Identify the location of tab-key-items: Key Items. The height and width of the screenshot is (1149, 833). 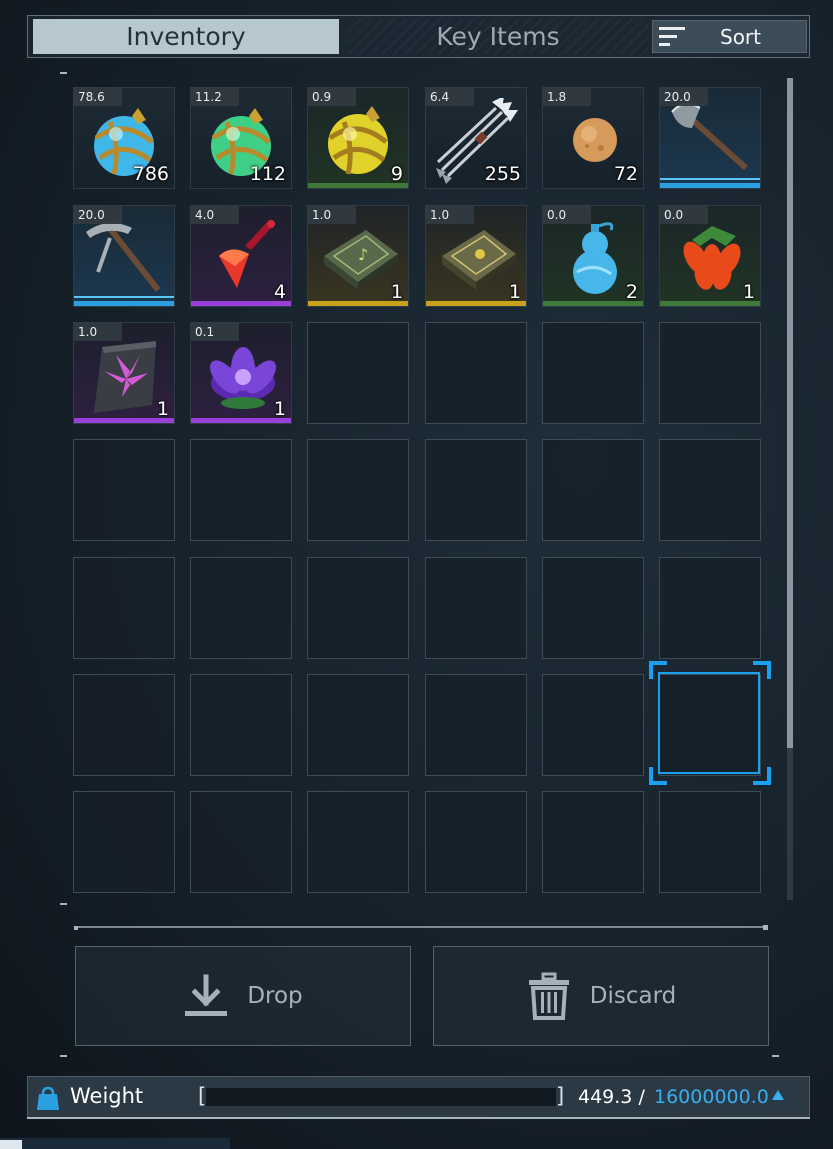
(498, 36).